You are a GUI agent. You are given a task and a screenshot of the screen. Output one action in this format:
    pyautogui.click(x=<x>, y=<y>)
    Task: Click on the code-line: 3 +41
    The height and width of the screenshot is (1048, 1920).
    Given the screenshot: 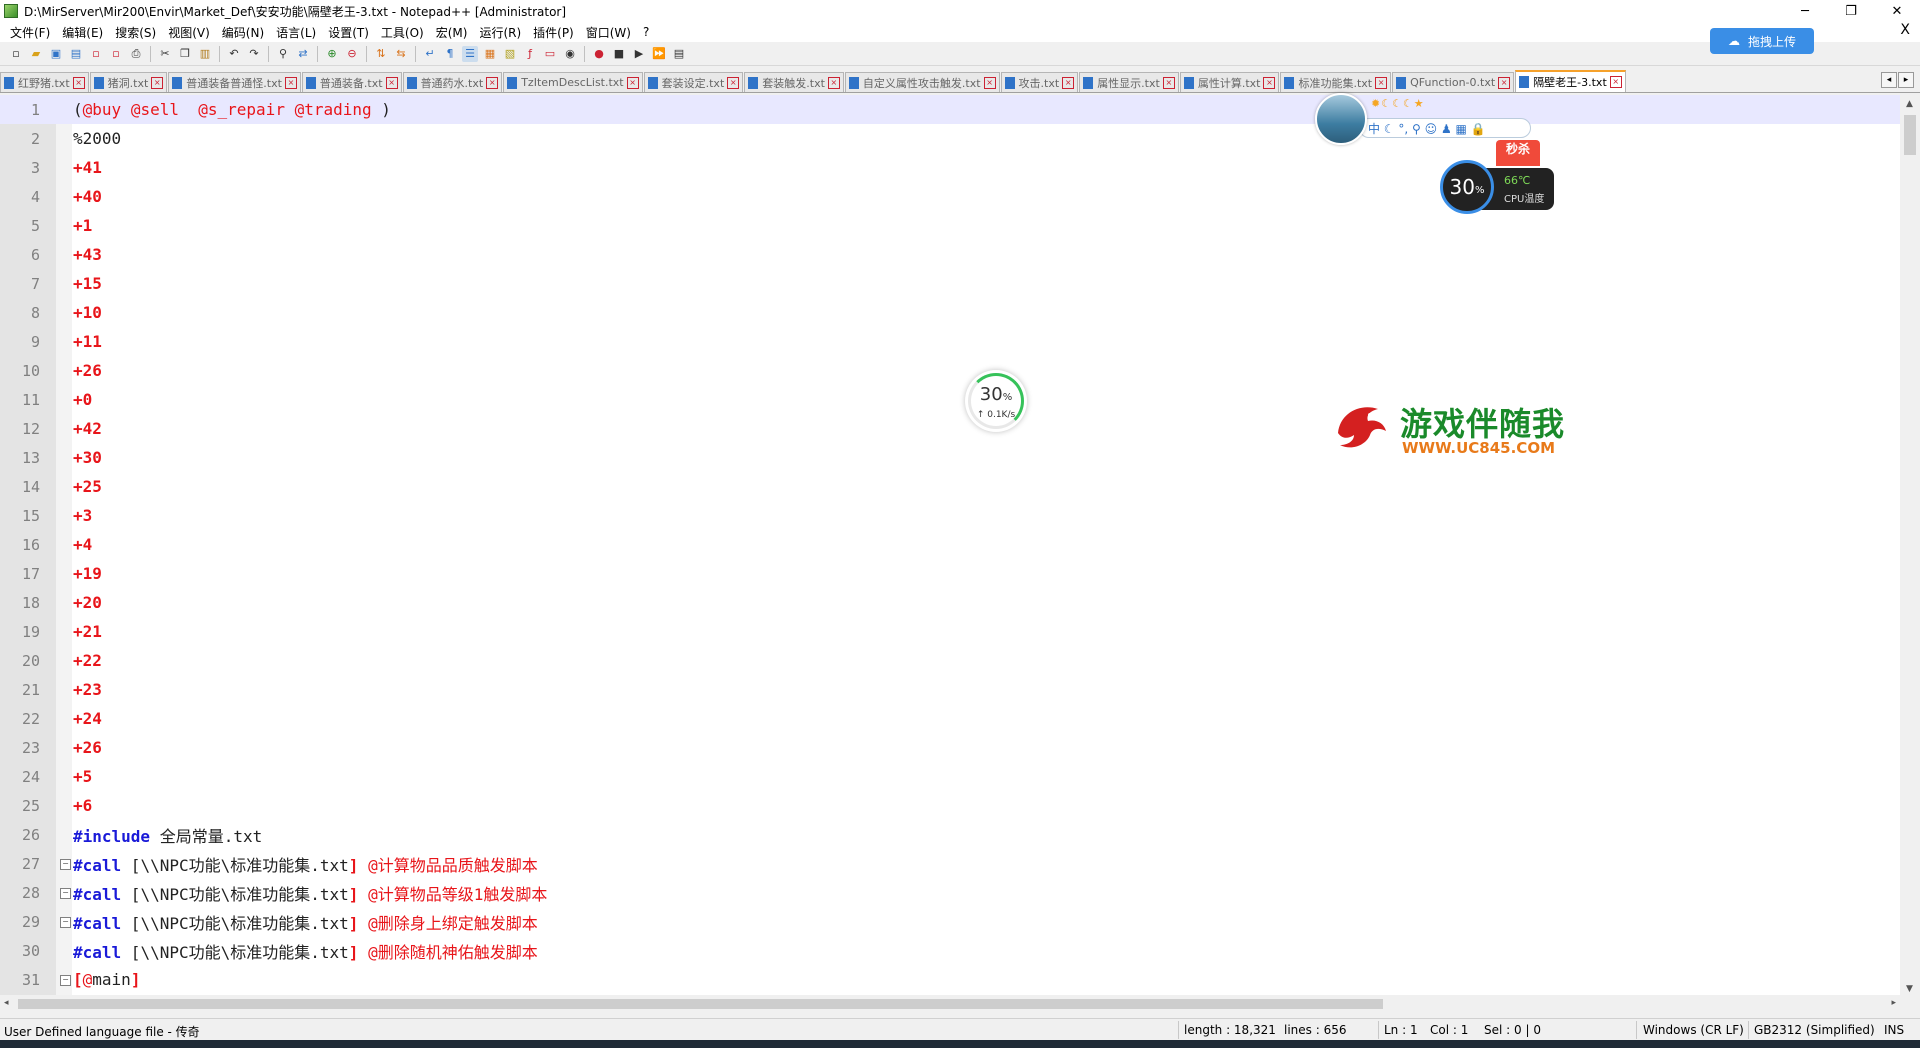 What is the action you would take?
    pyautogui.click(x=950, y=167)
    